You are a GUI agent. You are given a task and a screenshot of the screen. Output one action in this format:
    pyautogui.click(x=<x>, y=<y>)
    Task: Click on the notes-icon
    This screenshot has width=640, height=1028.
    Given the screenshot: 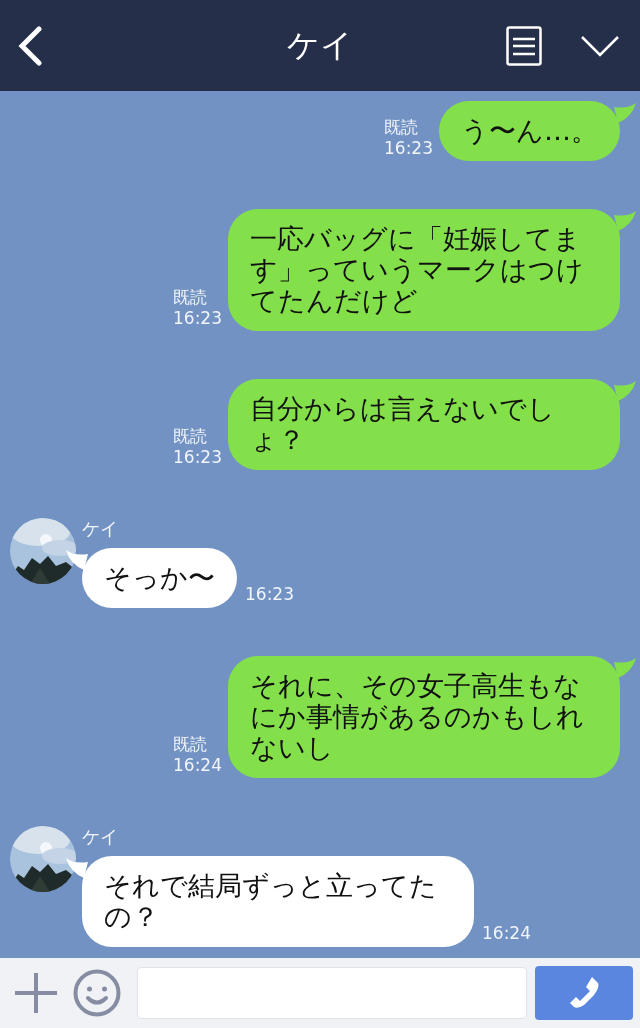 What is the action you would take?
    pyautogui.click(x=524, y=45)
    